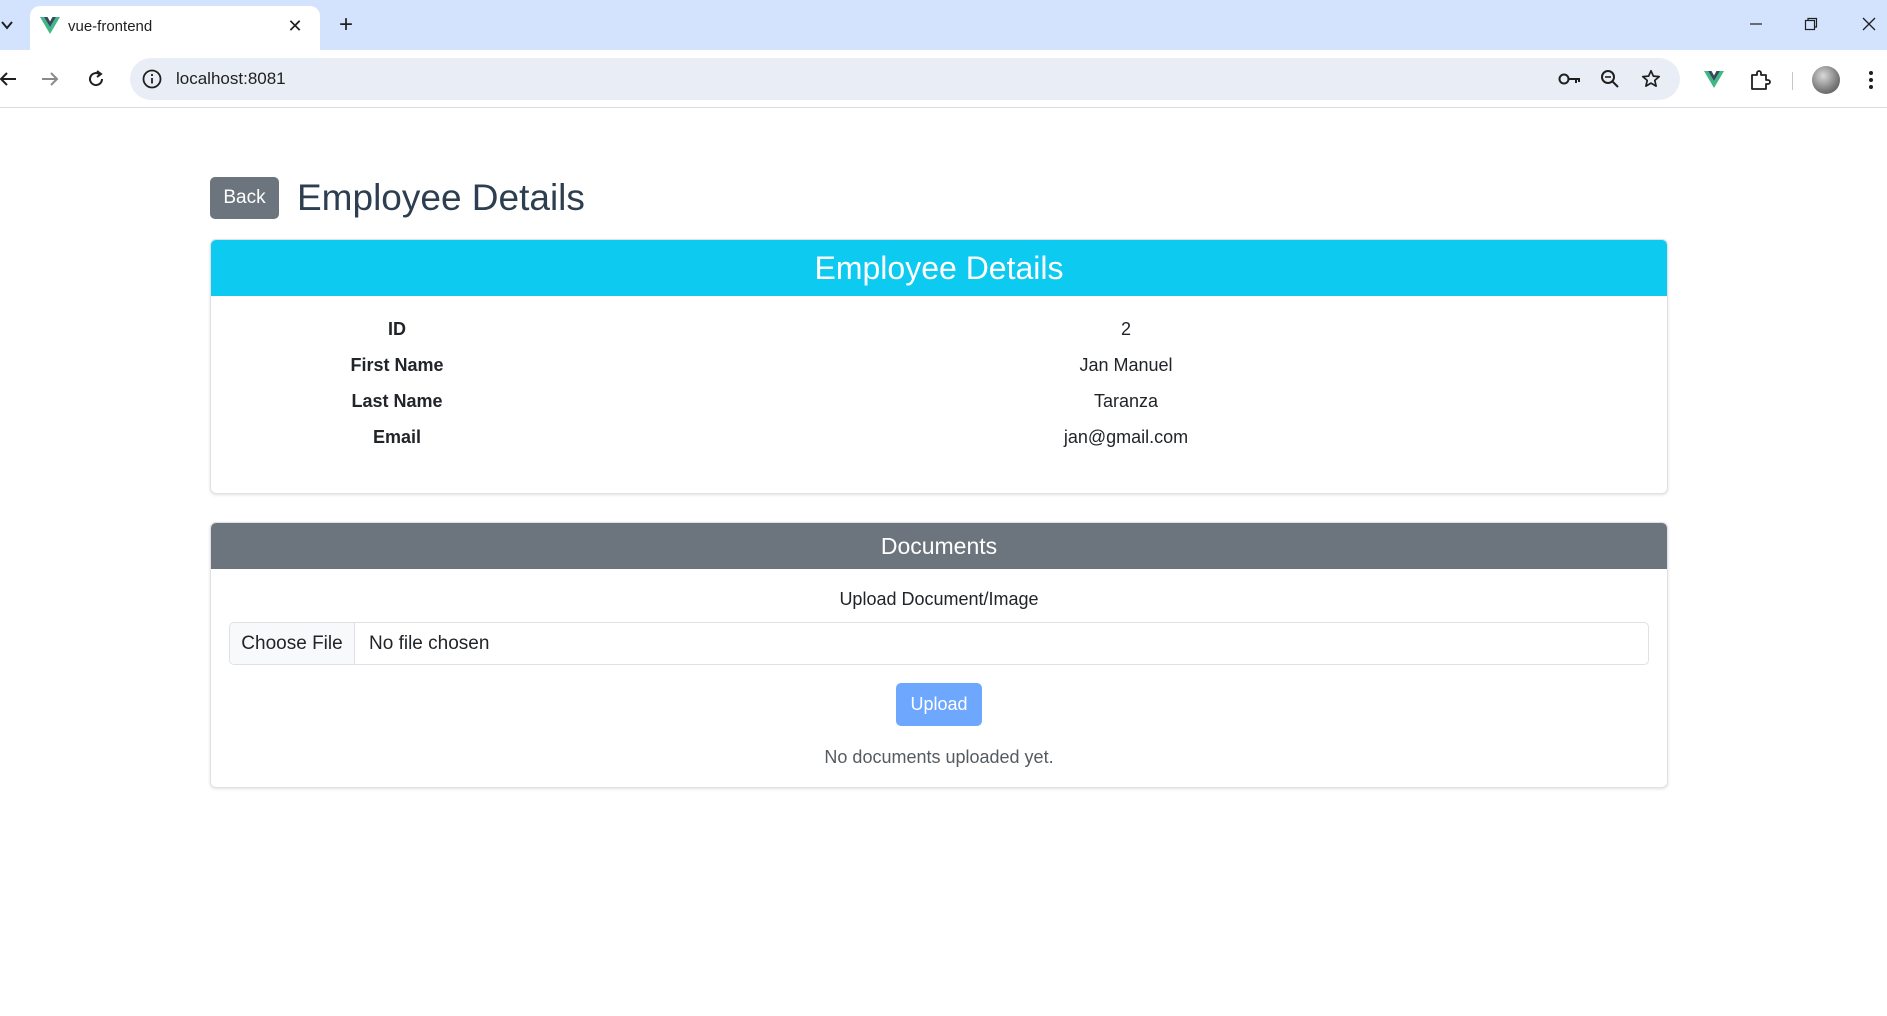 This screenshot has width=1887, height=1016. What do you see at coordinates (1760, 80) in the screenshot?
I see `extensions-puzzle-icon` at bounding box center [1760, 80].